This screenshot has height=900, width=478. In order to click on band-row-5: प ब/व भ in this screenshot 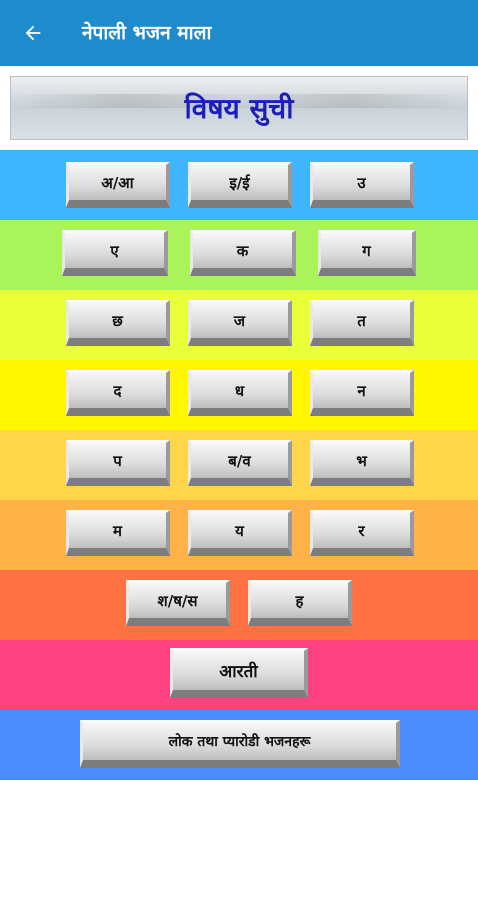, I will do `click(239, 465)`.